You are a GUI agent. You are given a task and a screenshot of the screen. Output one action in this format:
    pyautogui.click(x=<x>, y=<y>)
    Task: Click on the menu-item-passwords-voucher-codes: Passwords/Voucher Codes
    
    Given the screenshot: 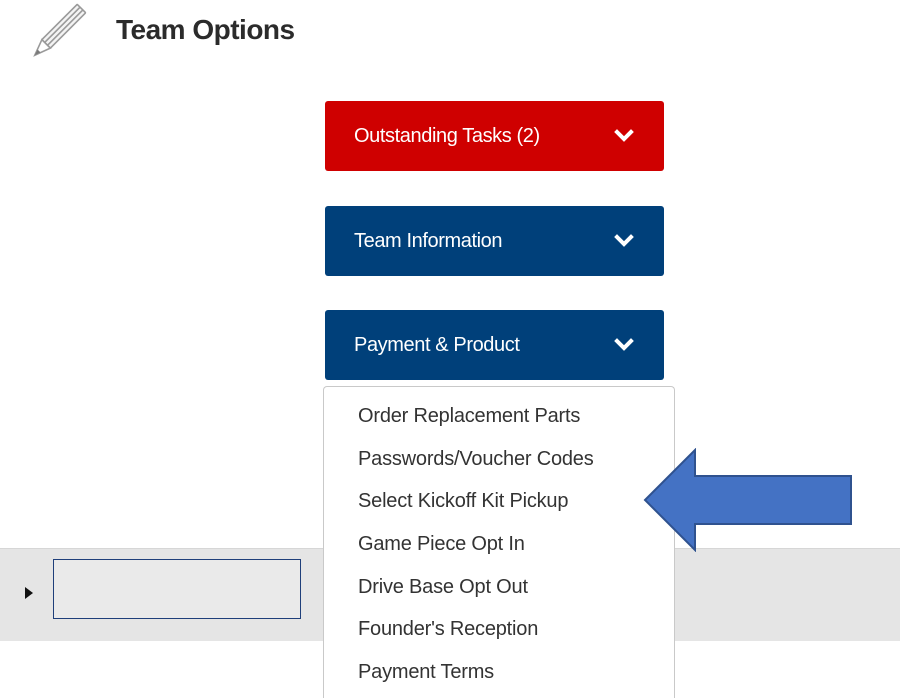 What is the action you would take?
    pyautogui.click(x=499, y=464)
    